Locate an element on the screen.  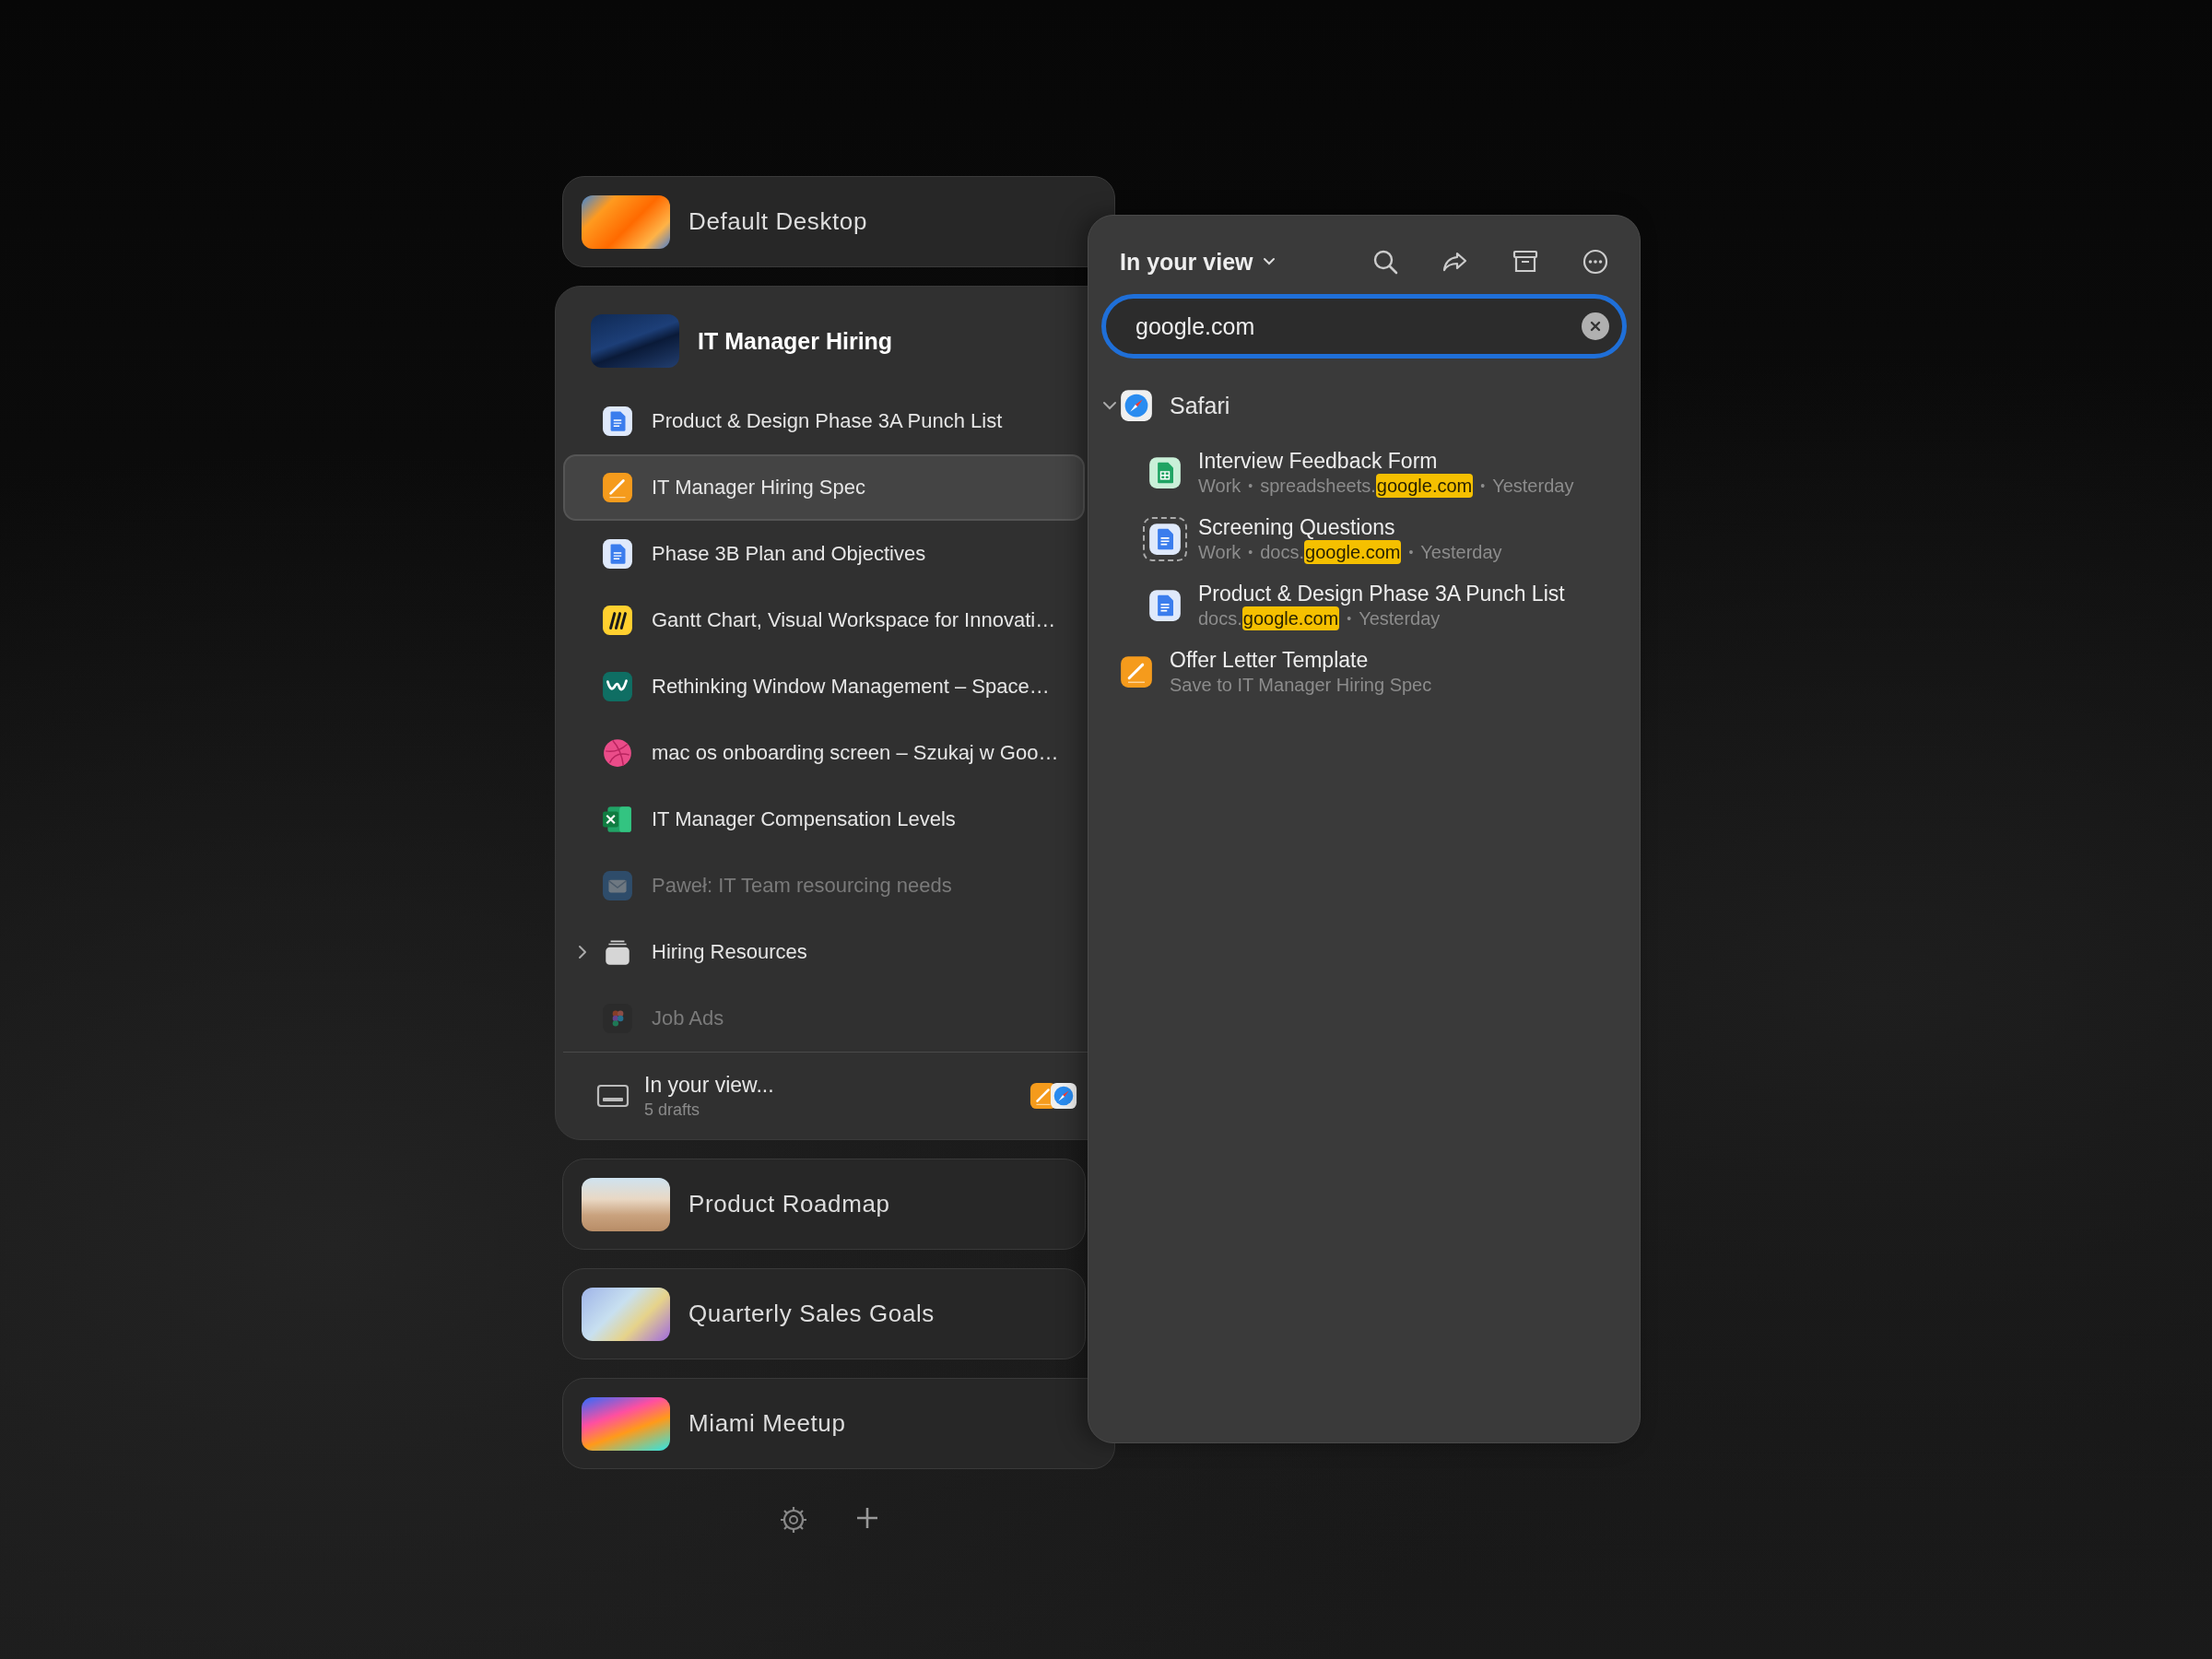
stripes-icon is located at coordinates (617, 620).